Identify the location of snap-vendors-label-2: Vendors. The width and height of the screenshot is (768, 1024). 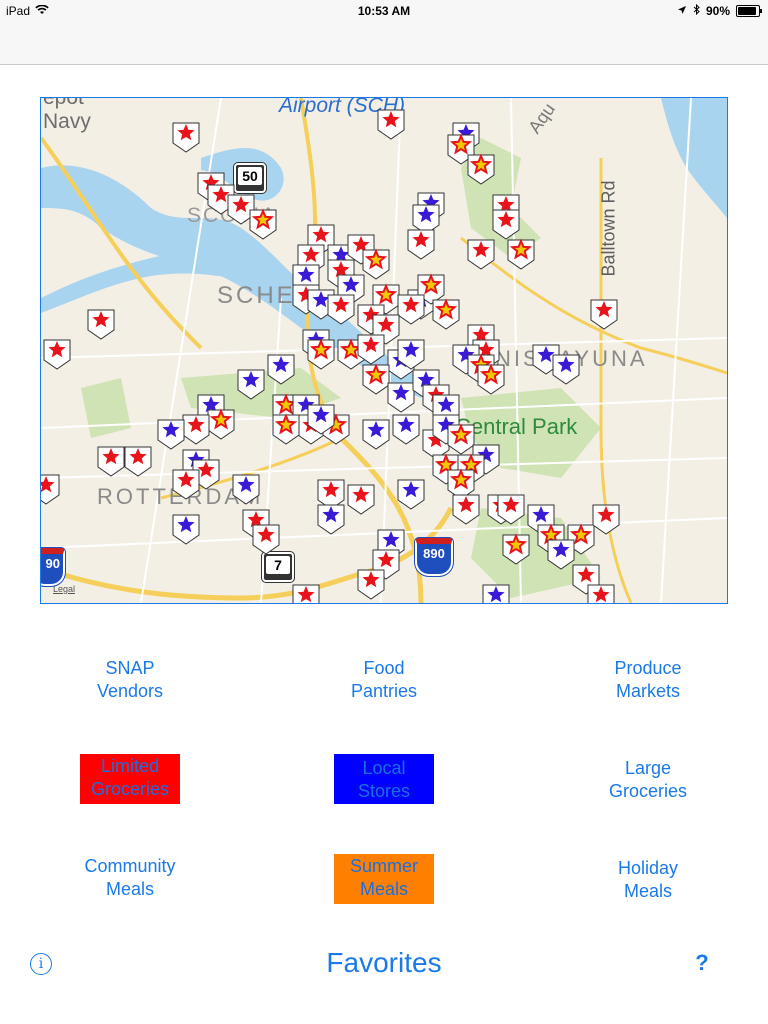
(130, 691).